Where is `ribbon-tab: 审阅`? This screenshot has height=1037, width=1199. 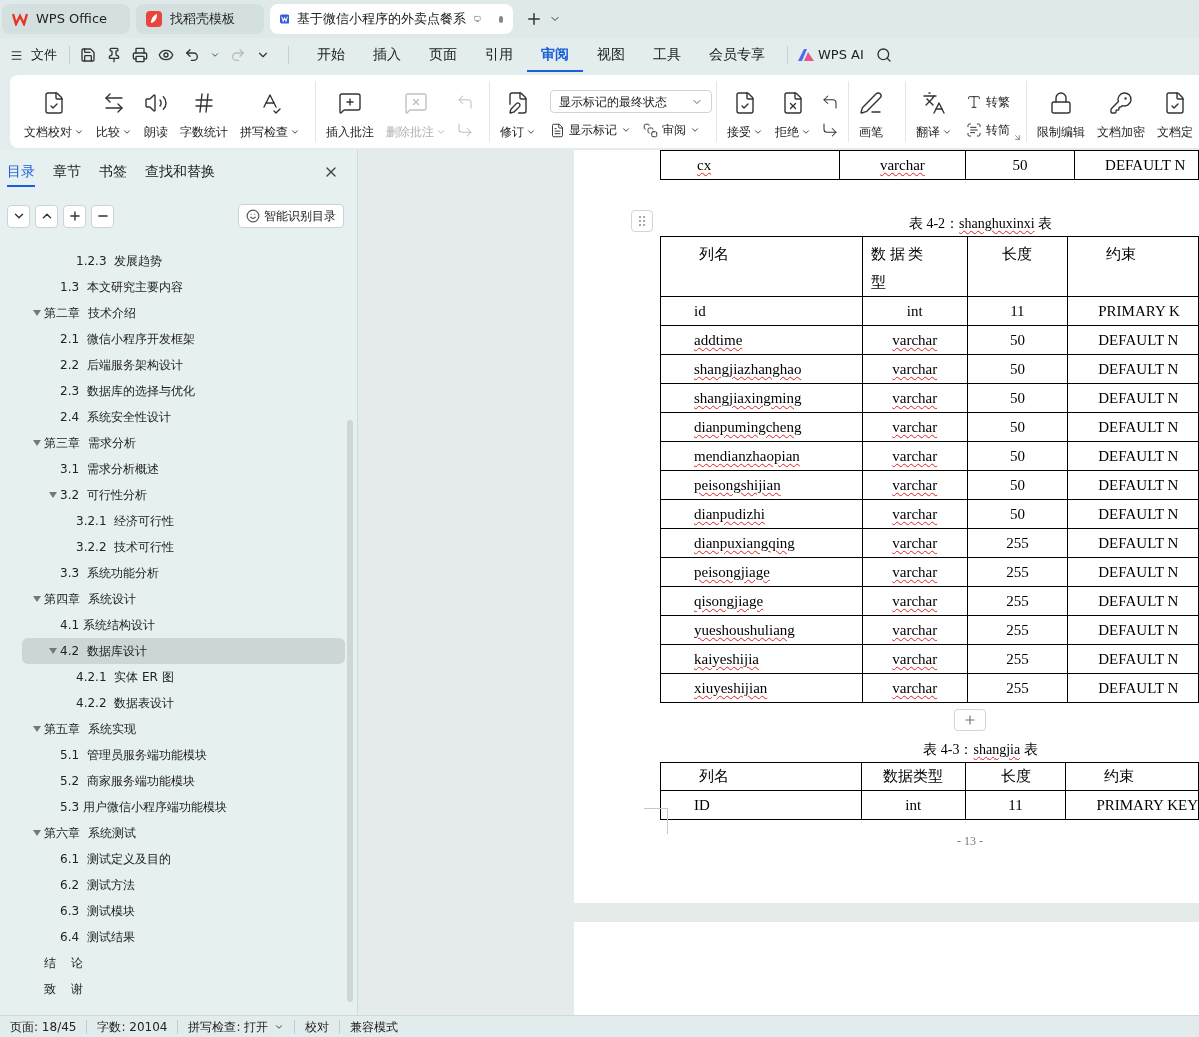
ribbon-tab: 审阅 is located at coordinates (555, 55).